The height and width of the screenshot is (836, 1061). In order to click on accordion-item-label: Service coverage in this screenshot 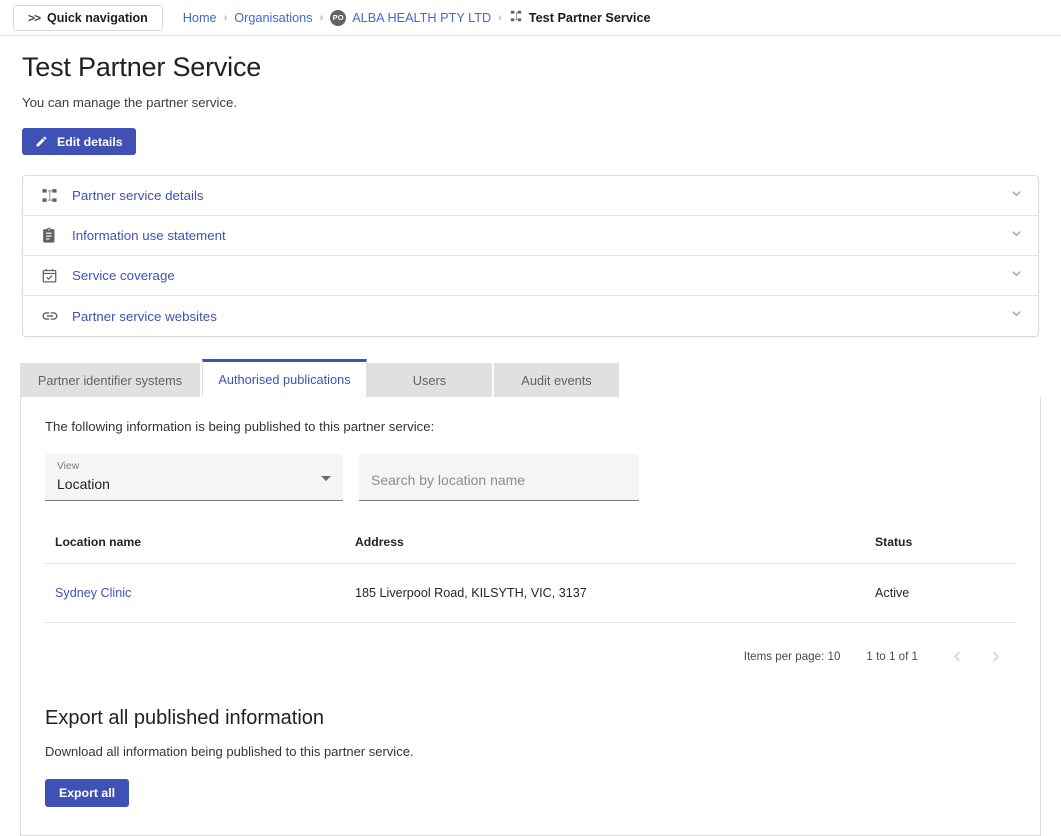, I will do `click(123, 275)`.